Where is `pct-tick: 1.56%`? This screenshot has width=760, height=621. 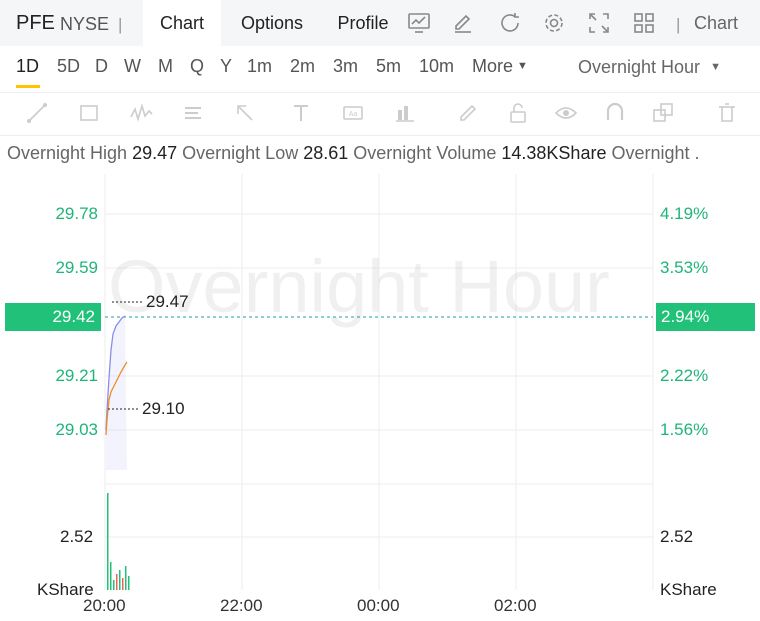
pct-tick: 1.56% is located at coordinates (684, 429).